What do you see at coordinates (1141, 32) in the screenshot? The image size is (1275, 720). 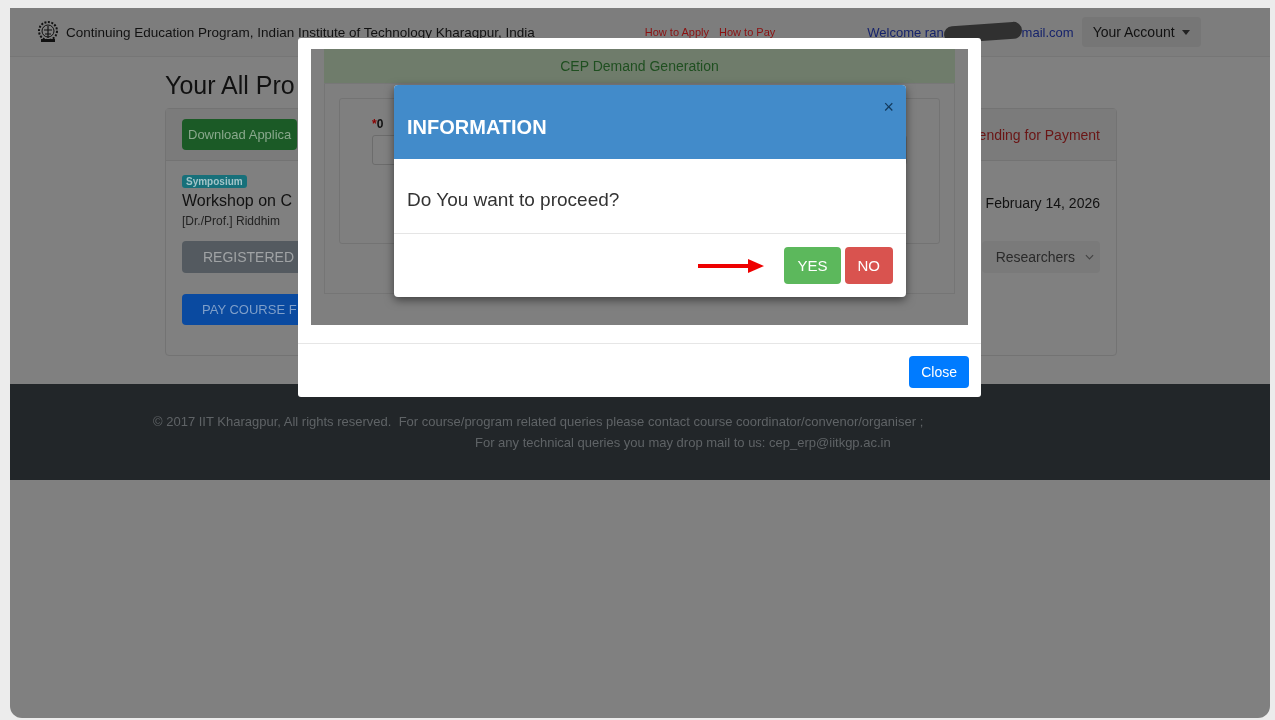 I see `account-dropdown: Your Account` at bounding box center [1141, 32].